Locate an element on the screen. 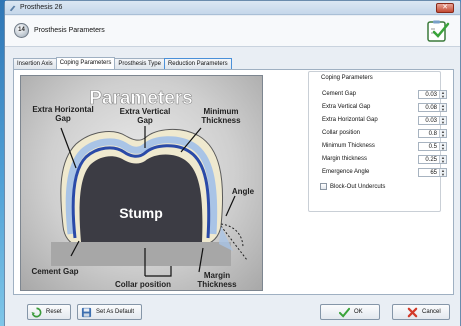  extra-horizontal-gap-spinbox: 0.03 ▲ ▼ is located at coordinates (432, 120).